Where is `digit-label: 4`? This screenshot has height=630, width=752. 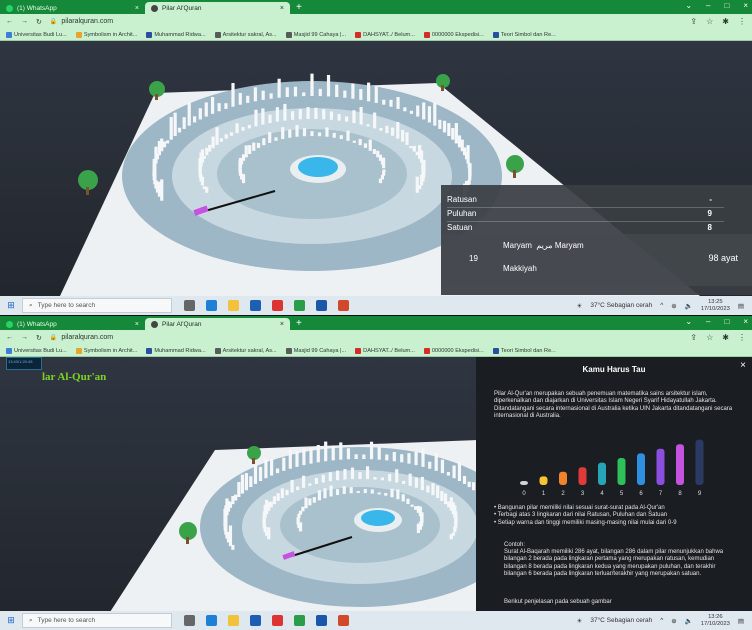
digit-label: 4 is located at coordinates (602, 494).